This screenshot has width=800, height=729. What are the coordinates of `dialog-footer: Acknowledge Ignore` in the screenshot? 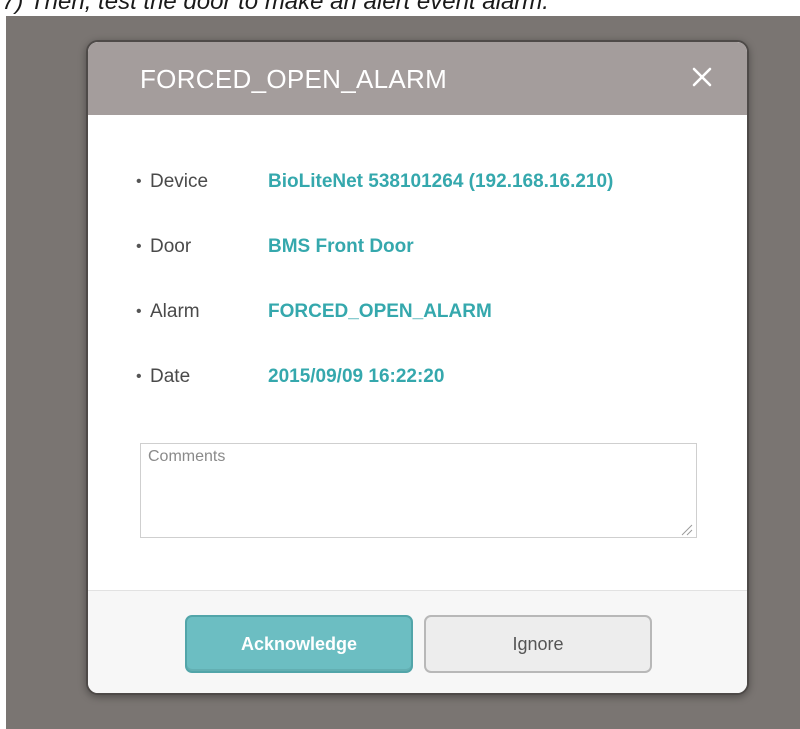 It's located at (417, 641).